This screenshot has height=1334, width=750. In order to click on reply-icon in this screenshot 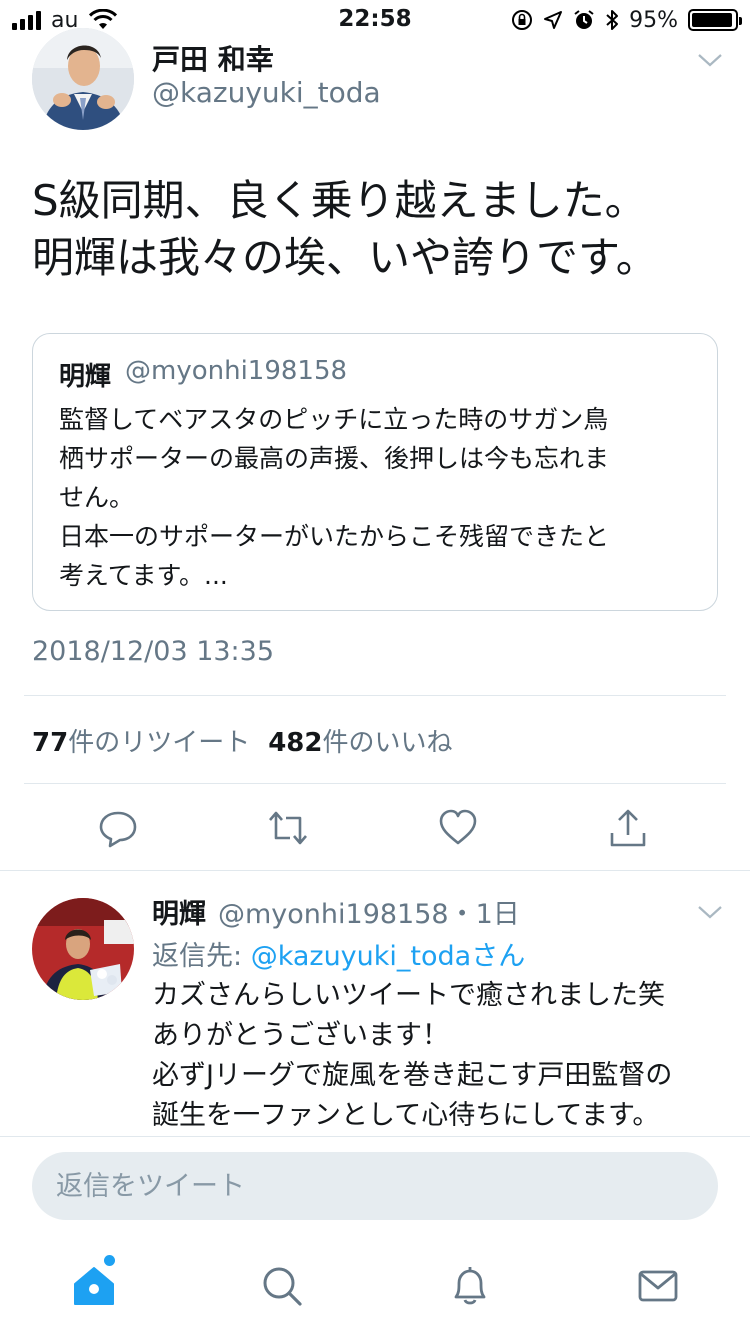, I will do `click(118, 829)`.